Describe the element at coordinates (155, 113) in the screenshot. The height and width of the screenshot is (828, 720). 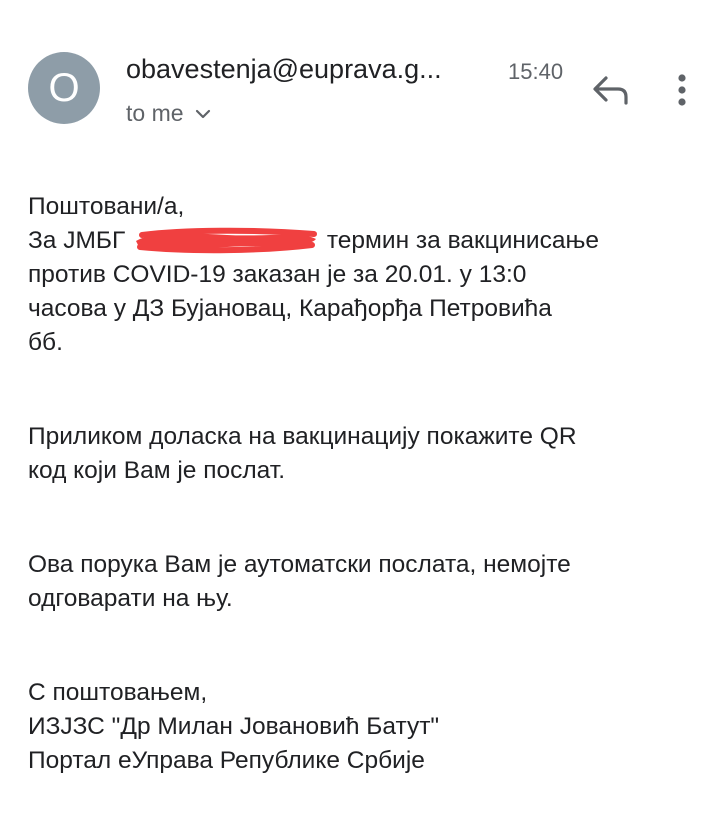
I see `recipient-label: to me` at that location.